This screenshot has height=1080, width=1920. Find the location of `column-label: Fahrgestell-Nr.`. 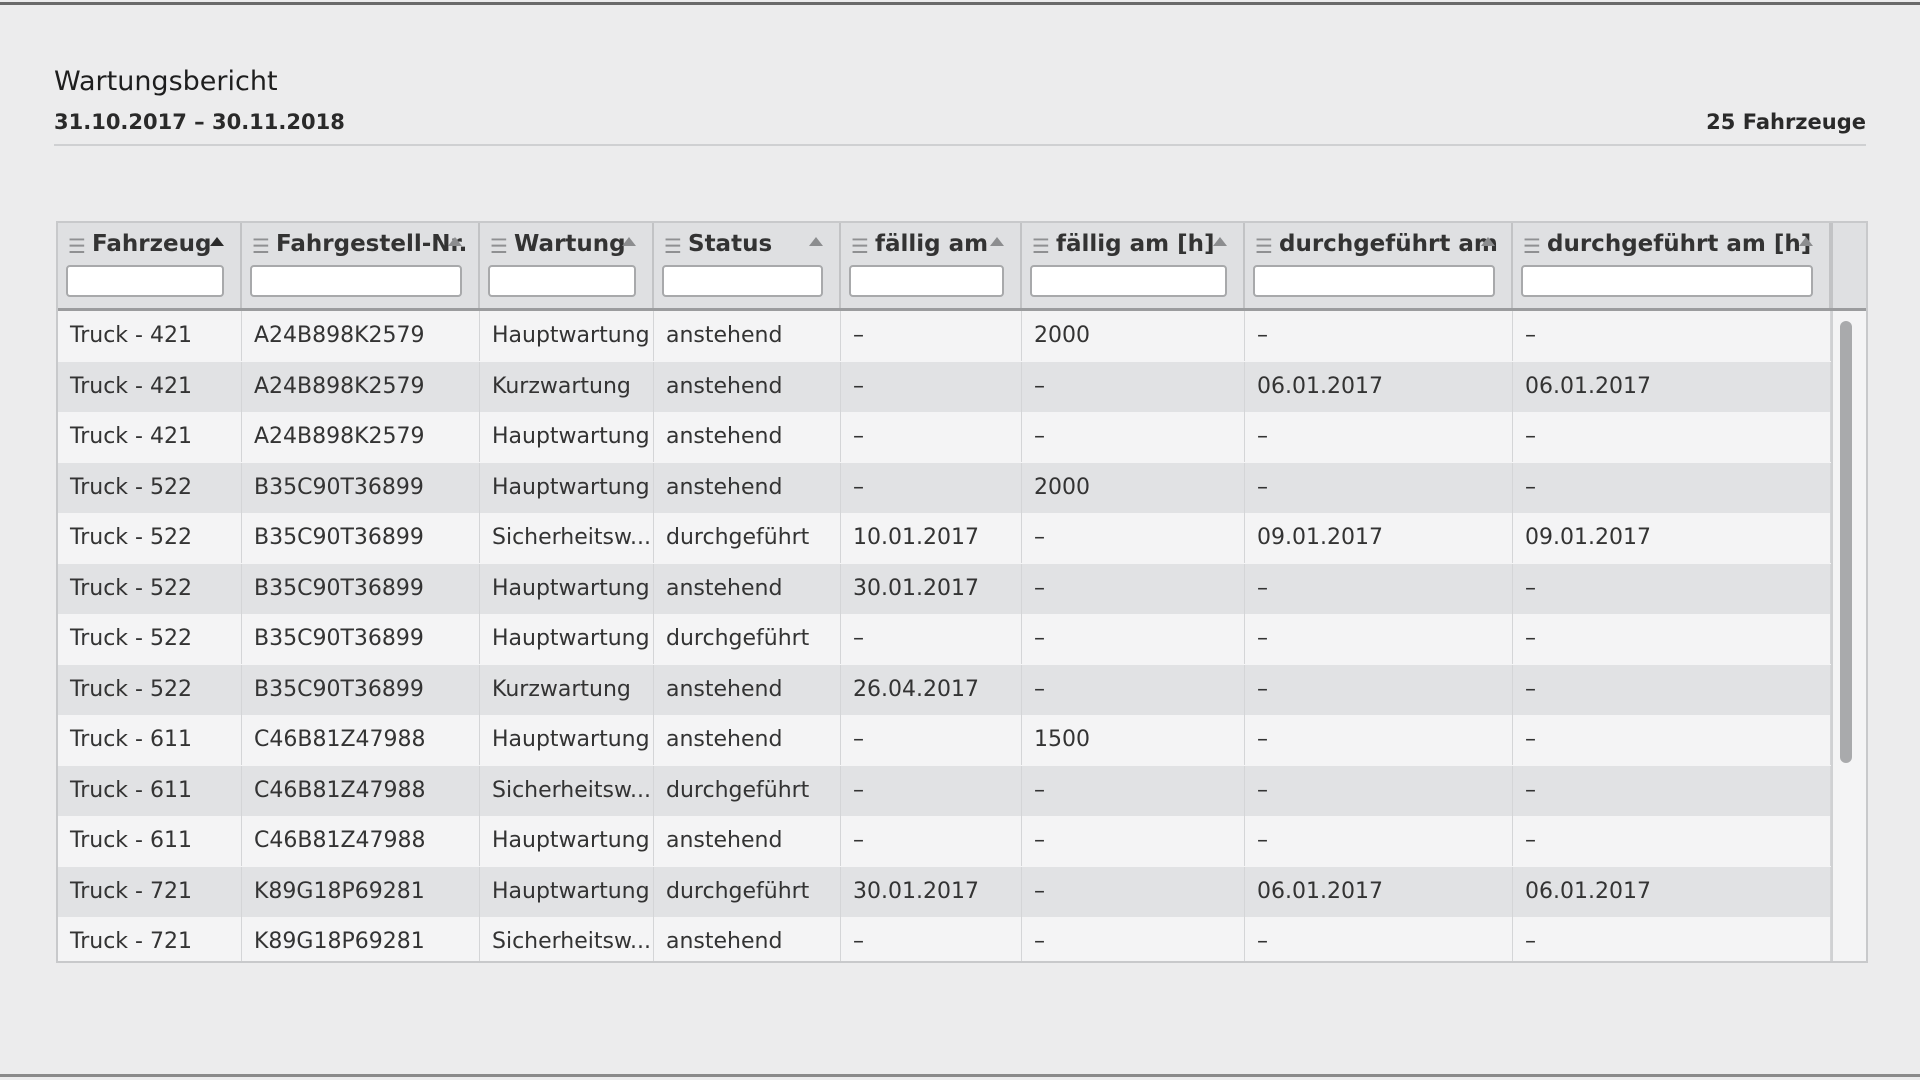

column-label: Fahrgestell-Nr. is located at coordinates (371, 244).